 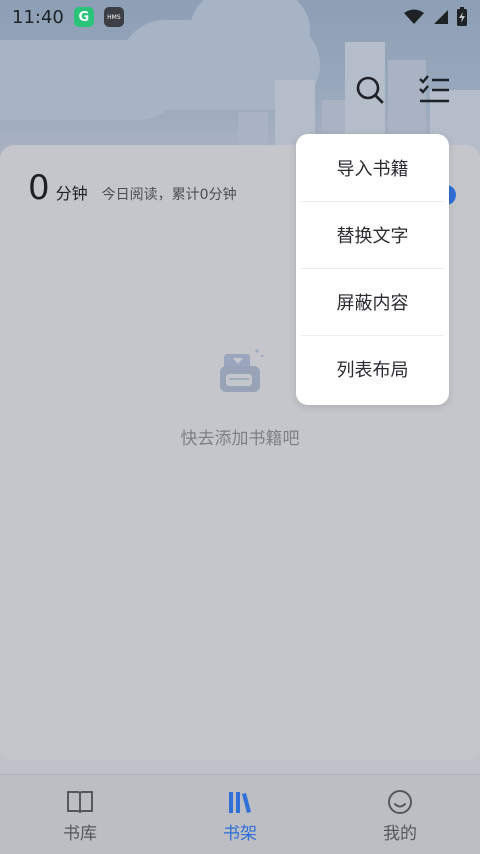 I want to click on list-menu-button, so click(x=434, y=90).